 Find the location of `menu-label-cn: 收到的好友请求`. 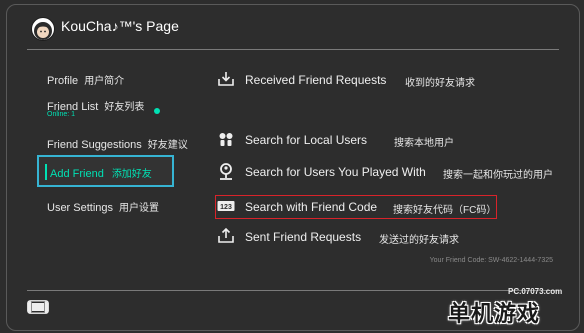

menu-label-cn: 收到的好友请求 is located at coordinates (440, 83).